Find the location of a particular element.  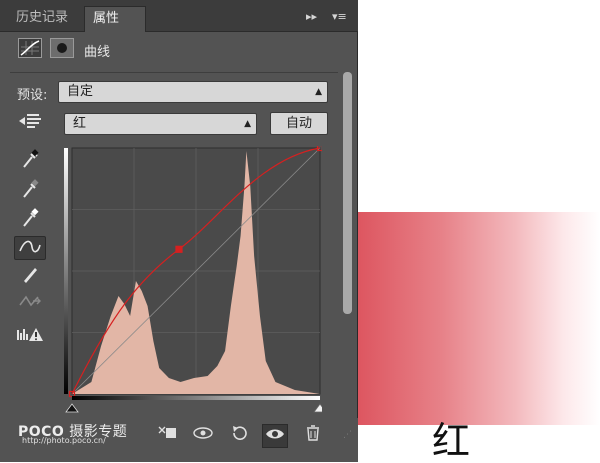

channel-select: 红 ▲ is located at coordinates (160, 124).